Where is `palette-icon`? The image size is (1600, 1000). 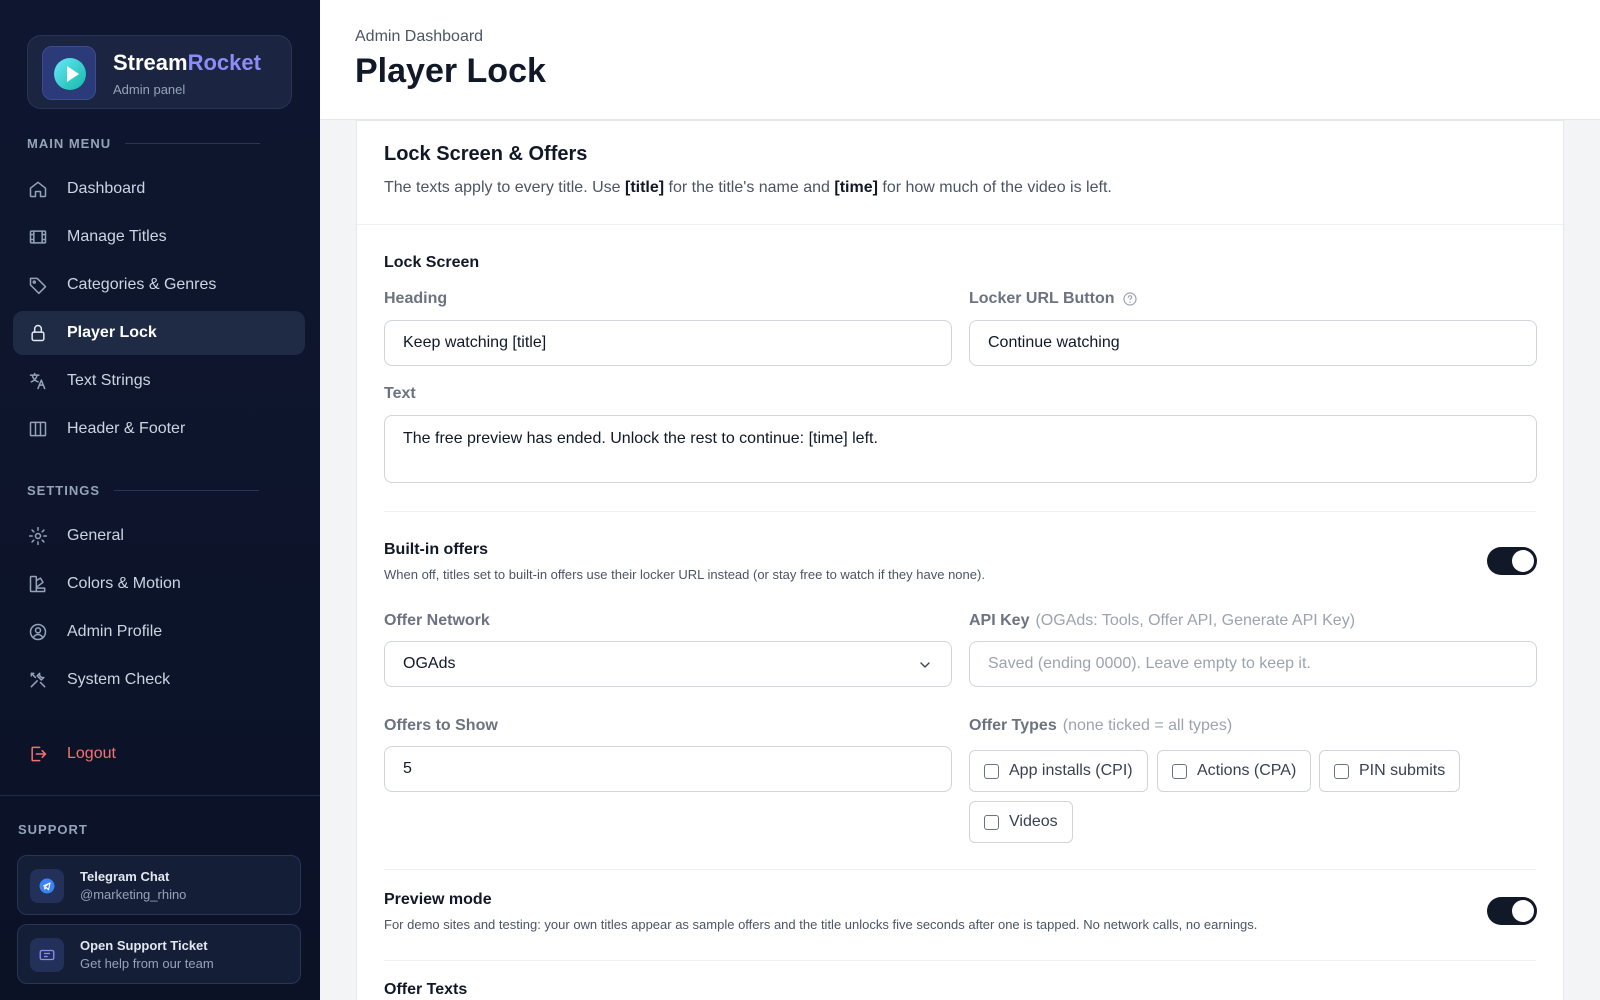 palette-icon is located at coordinates (38, 584).